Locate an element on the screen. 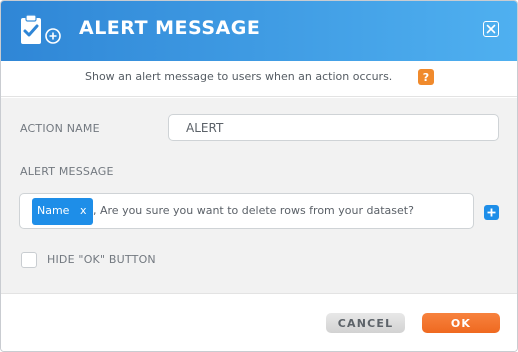  close-icon is located at coordinates (491, 29).